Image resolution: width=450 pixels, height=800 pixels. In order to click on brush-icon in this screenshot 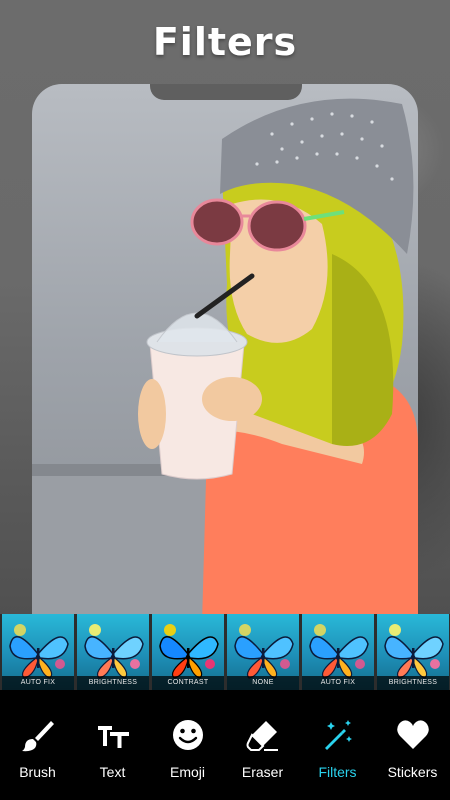, I will do `click(38, 735)`.